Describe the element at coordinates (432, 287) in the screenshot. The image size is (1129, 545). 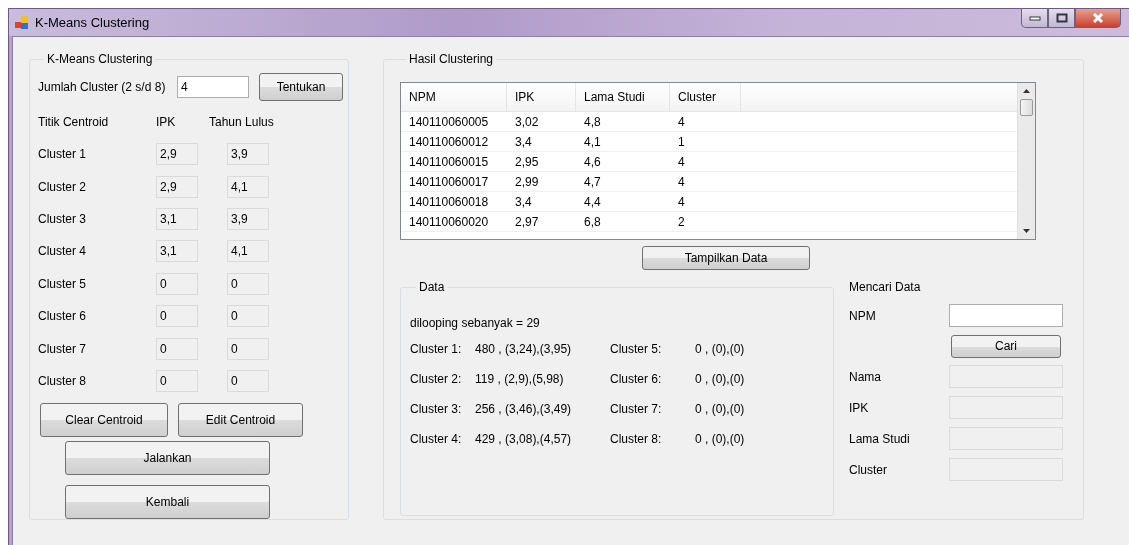
I see `group-title: Data` at that location.